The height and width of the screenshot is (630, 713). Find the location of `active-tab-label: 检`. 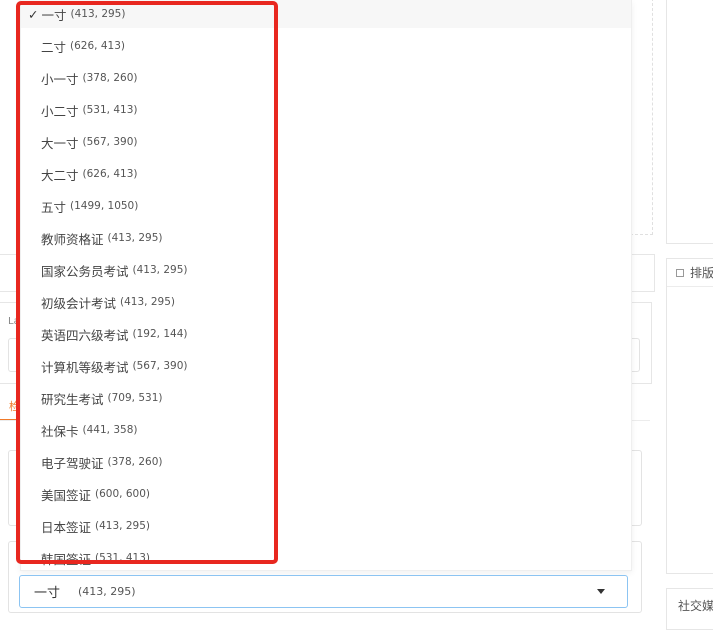

active-tab-label: 检 is located at coordinates (14, 406).